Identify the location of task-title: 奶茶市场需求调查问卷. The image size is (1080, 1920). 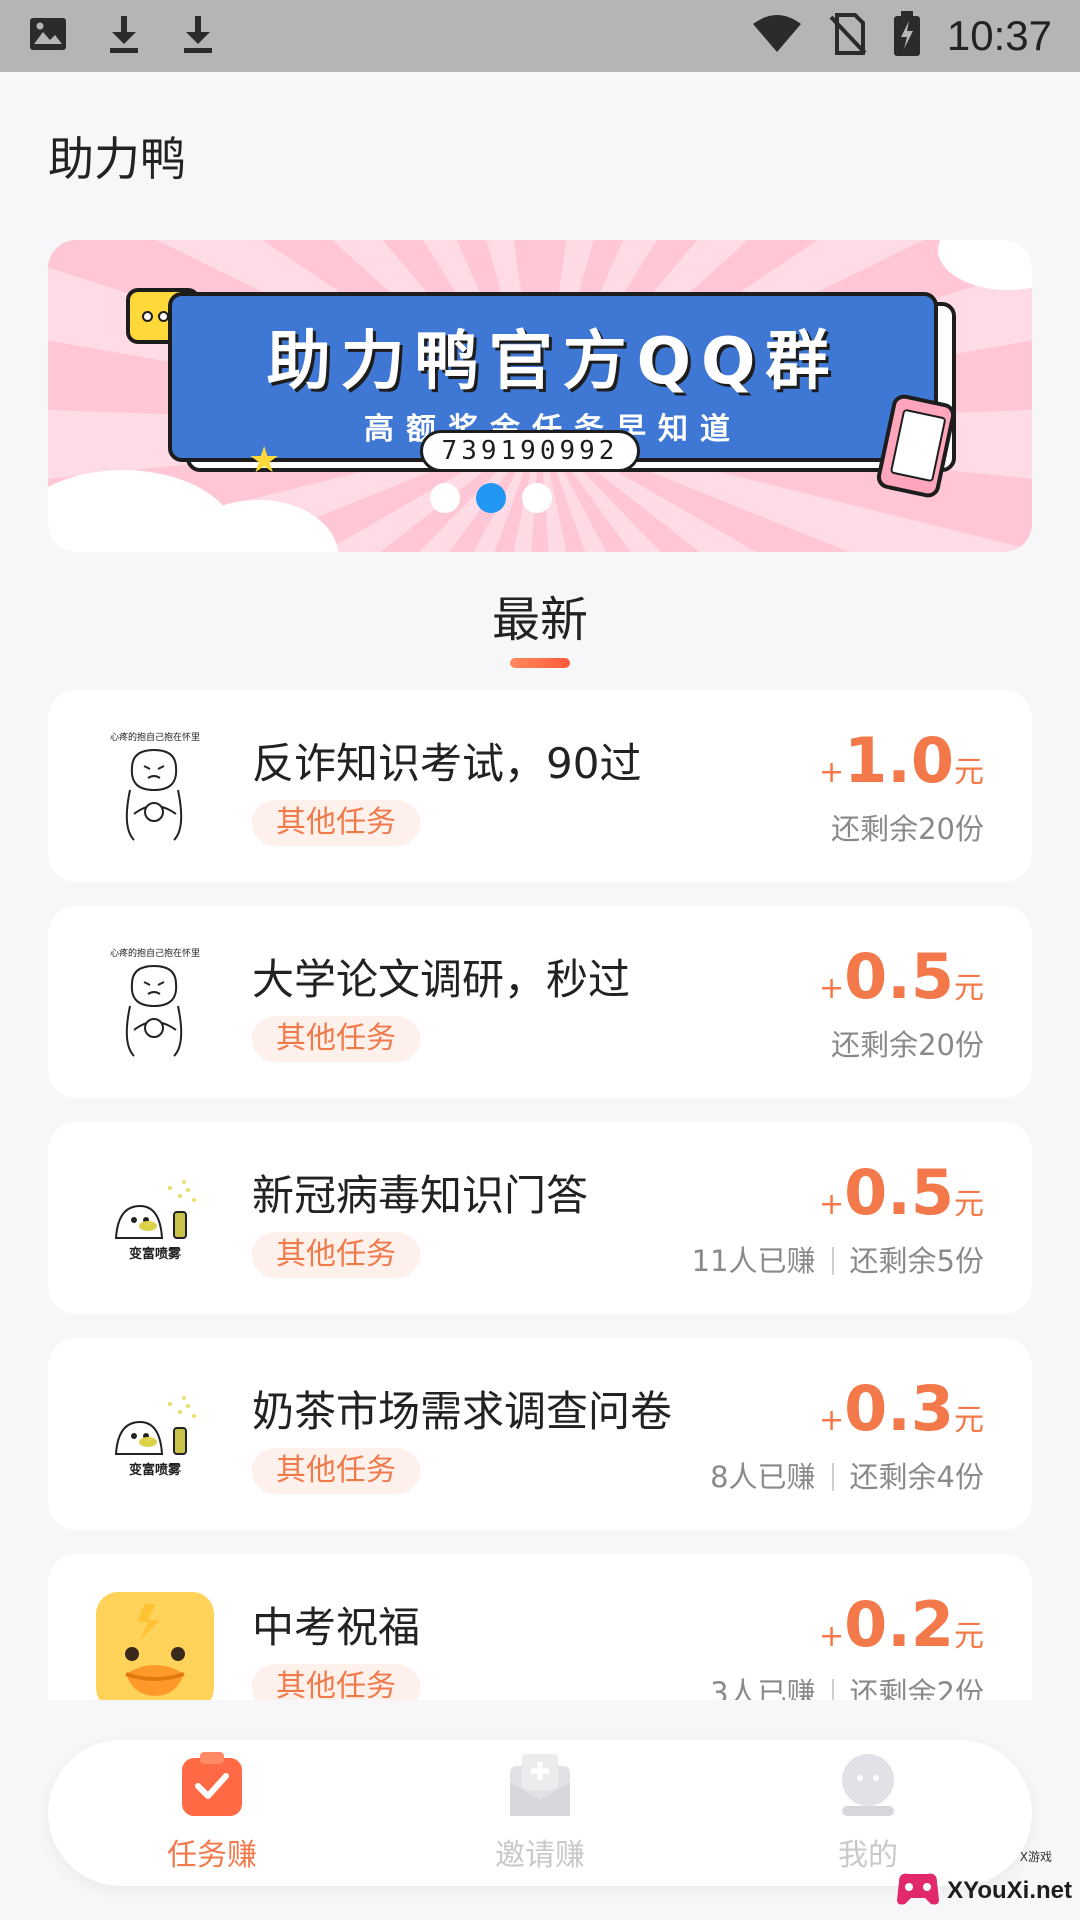
(462, 1411).